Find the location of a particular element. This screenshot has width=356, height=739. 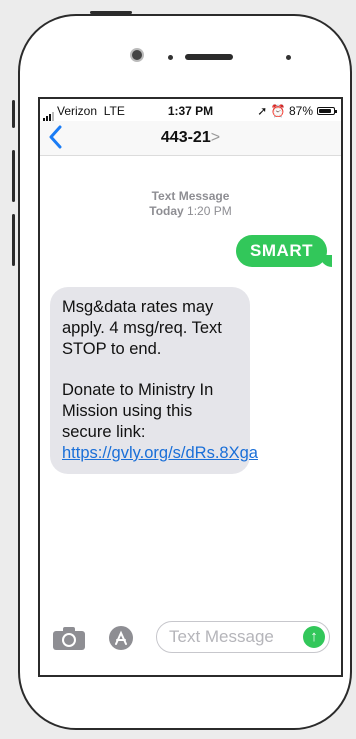

front-camera is located at coordinates (137, 55).